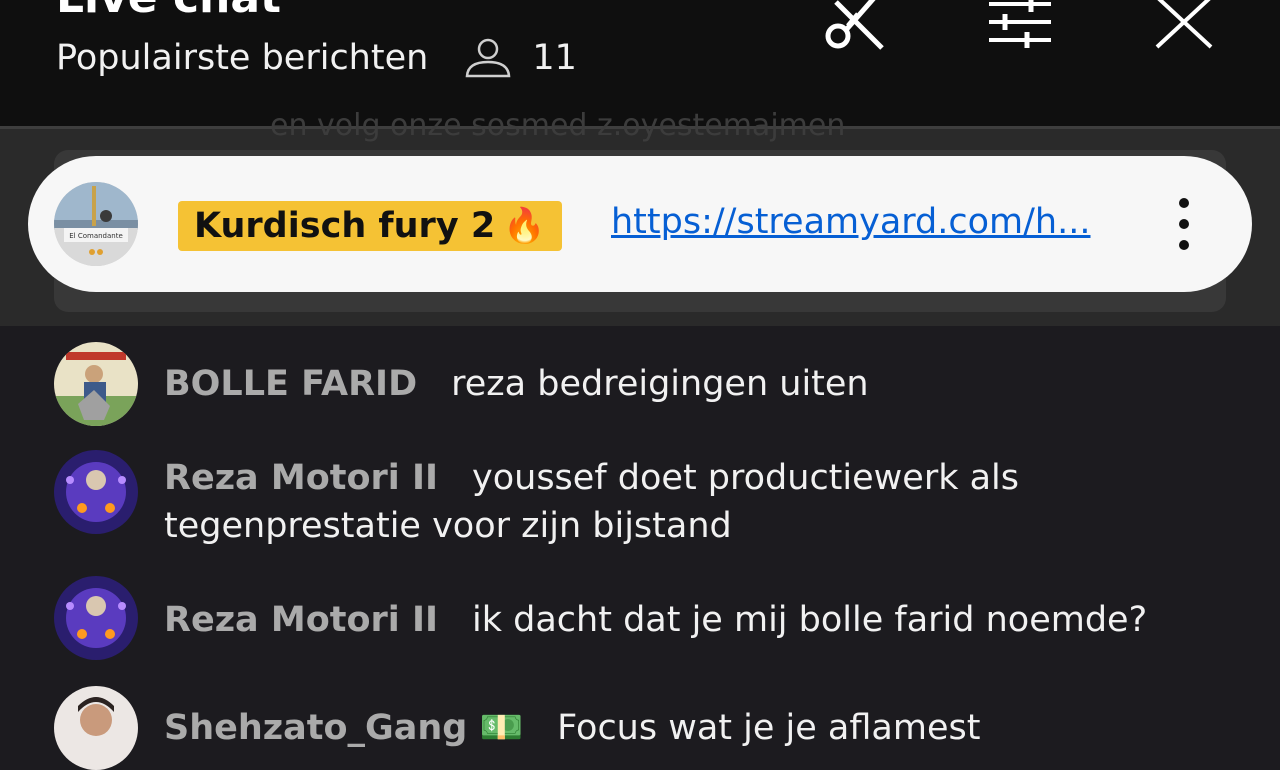  I want to click on chat-title: Live chat, so click(168, 11).